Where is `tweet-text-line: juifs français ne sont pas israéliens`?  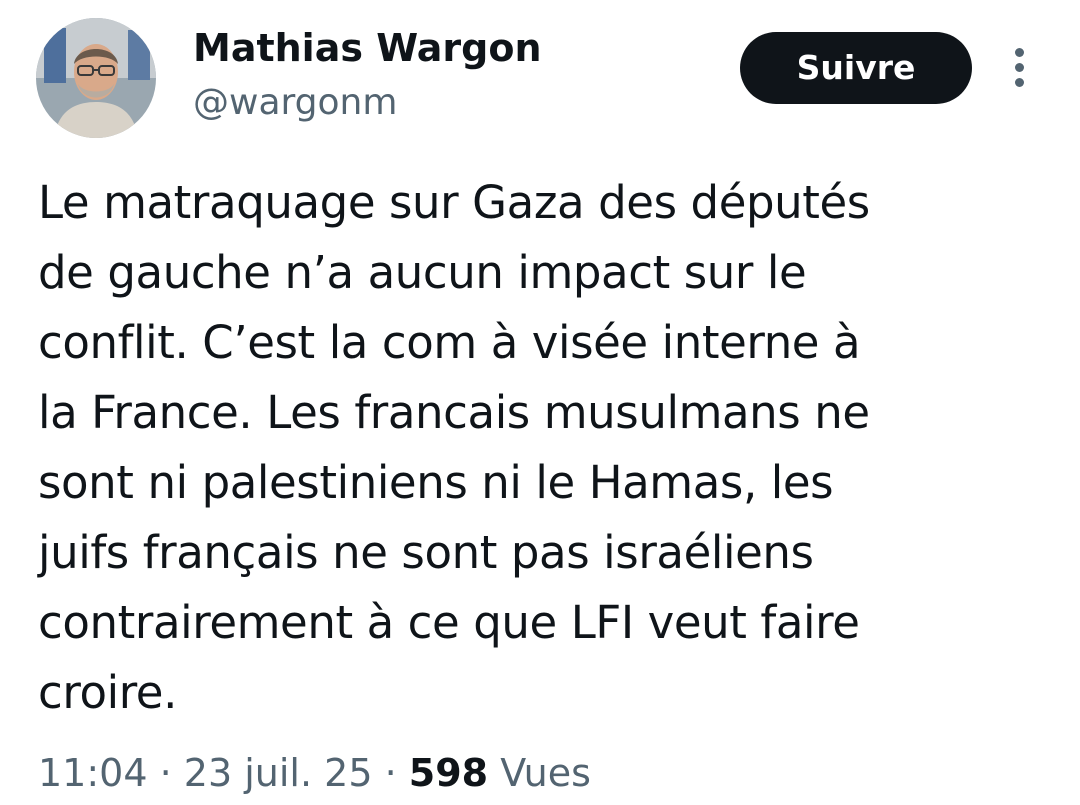
tweet-text-line: juifs français ne sont pas israéliens is located at coordinates (426, 552).